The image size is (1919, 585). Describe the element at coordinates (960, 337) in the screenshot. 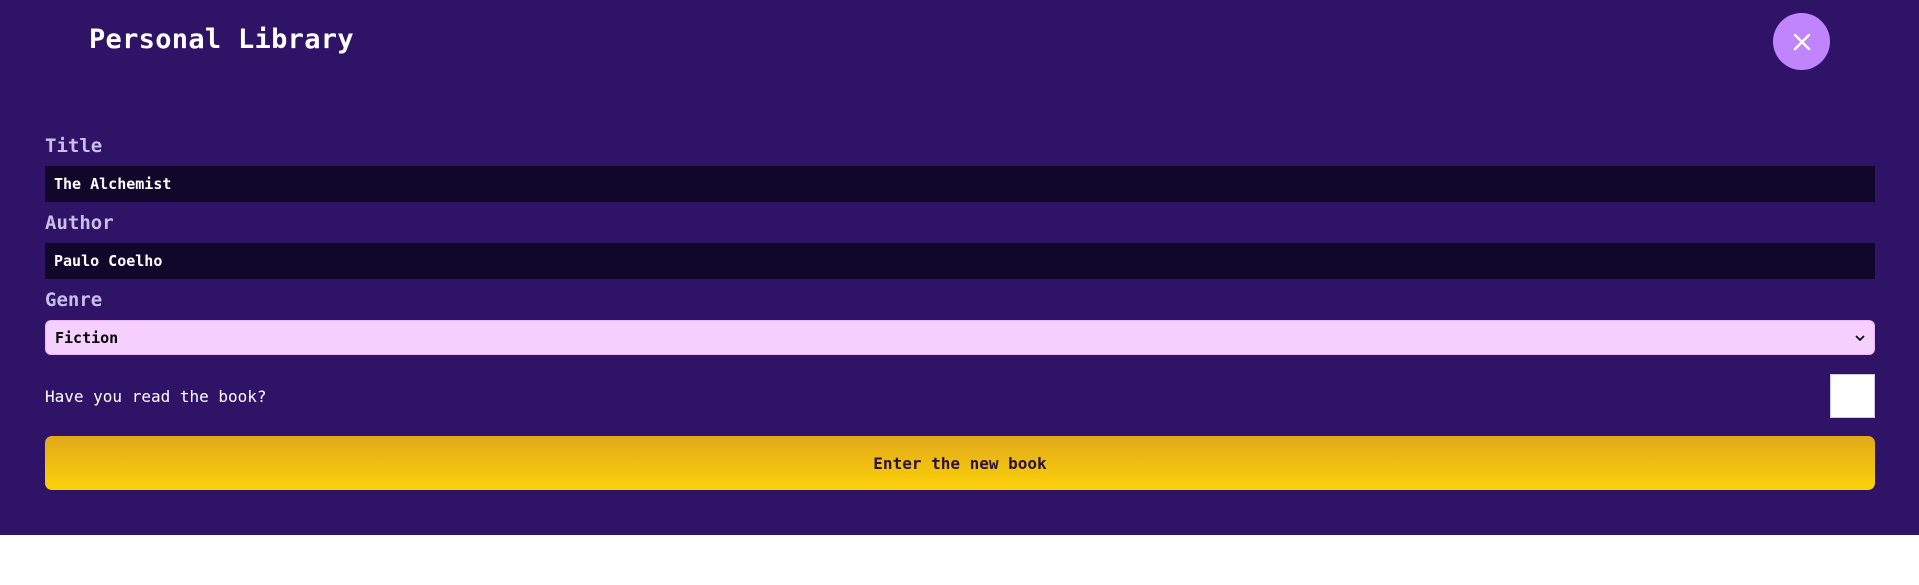

I see `genre-select: Fiction` at that location.